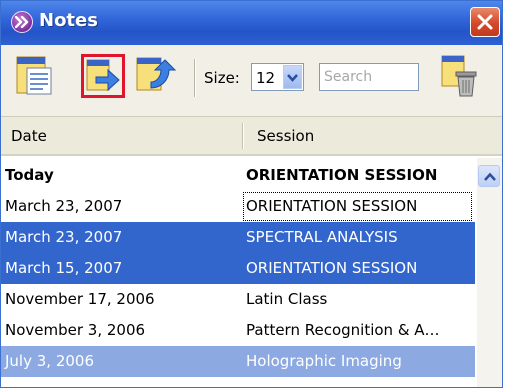 The width and height of the screenshot is (505, 390). I want to click on export-note-icon, so click(103, 75).